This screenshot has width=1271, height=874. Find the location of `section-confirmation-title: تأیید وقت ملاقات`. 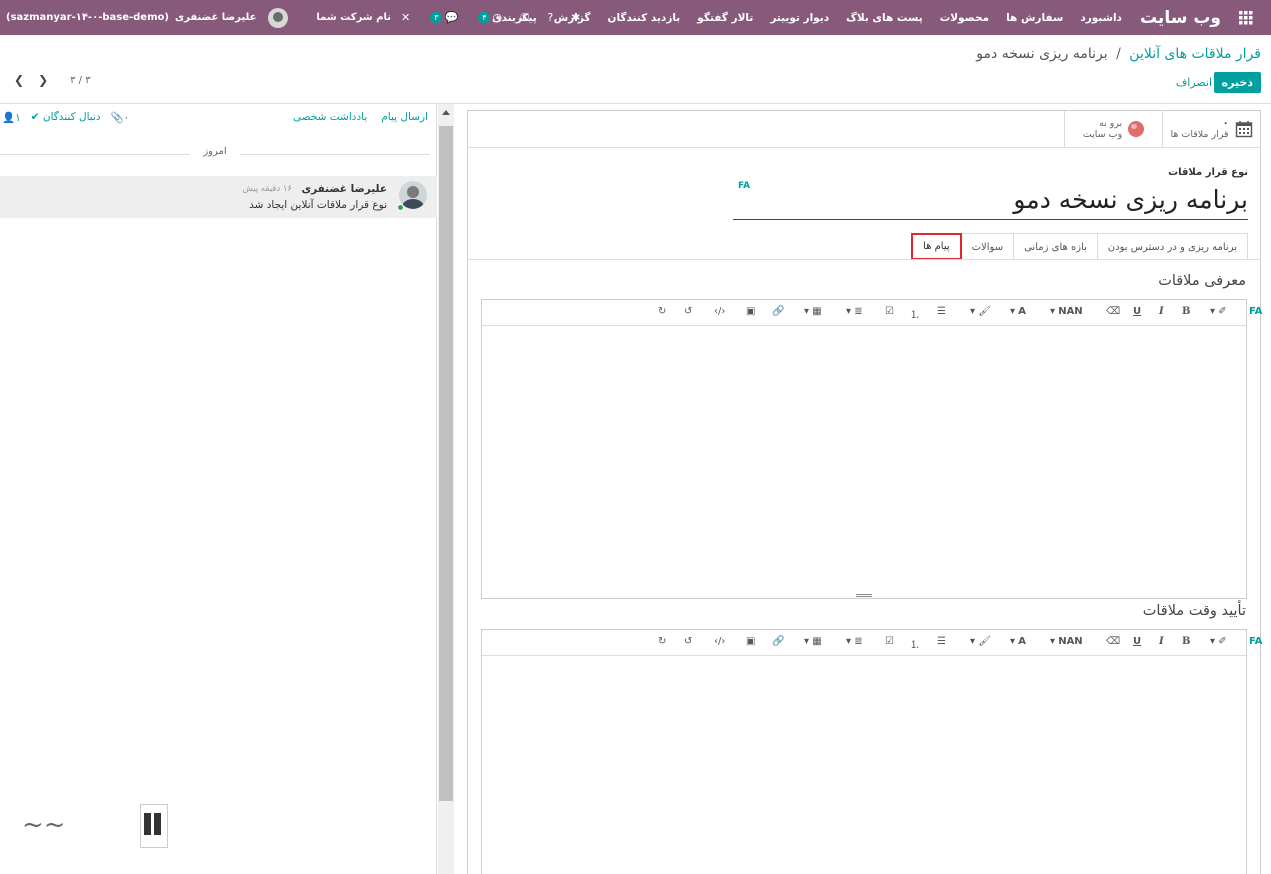

section-confirmation-title: تأیید وقت ملاقات is located at coordinates (1194, 611).